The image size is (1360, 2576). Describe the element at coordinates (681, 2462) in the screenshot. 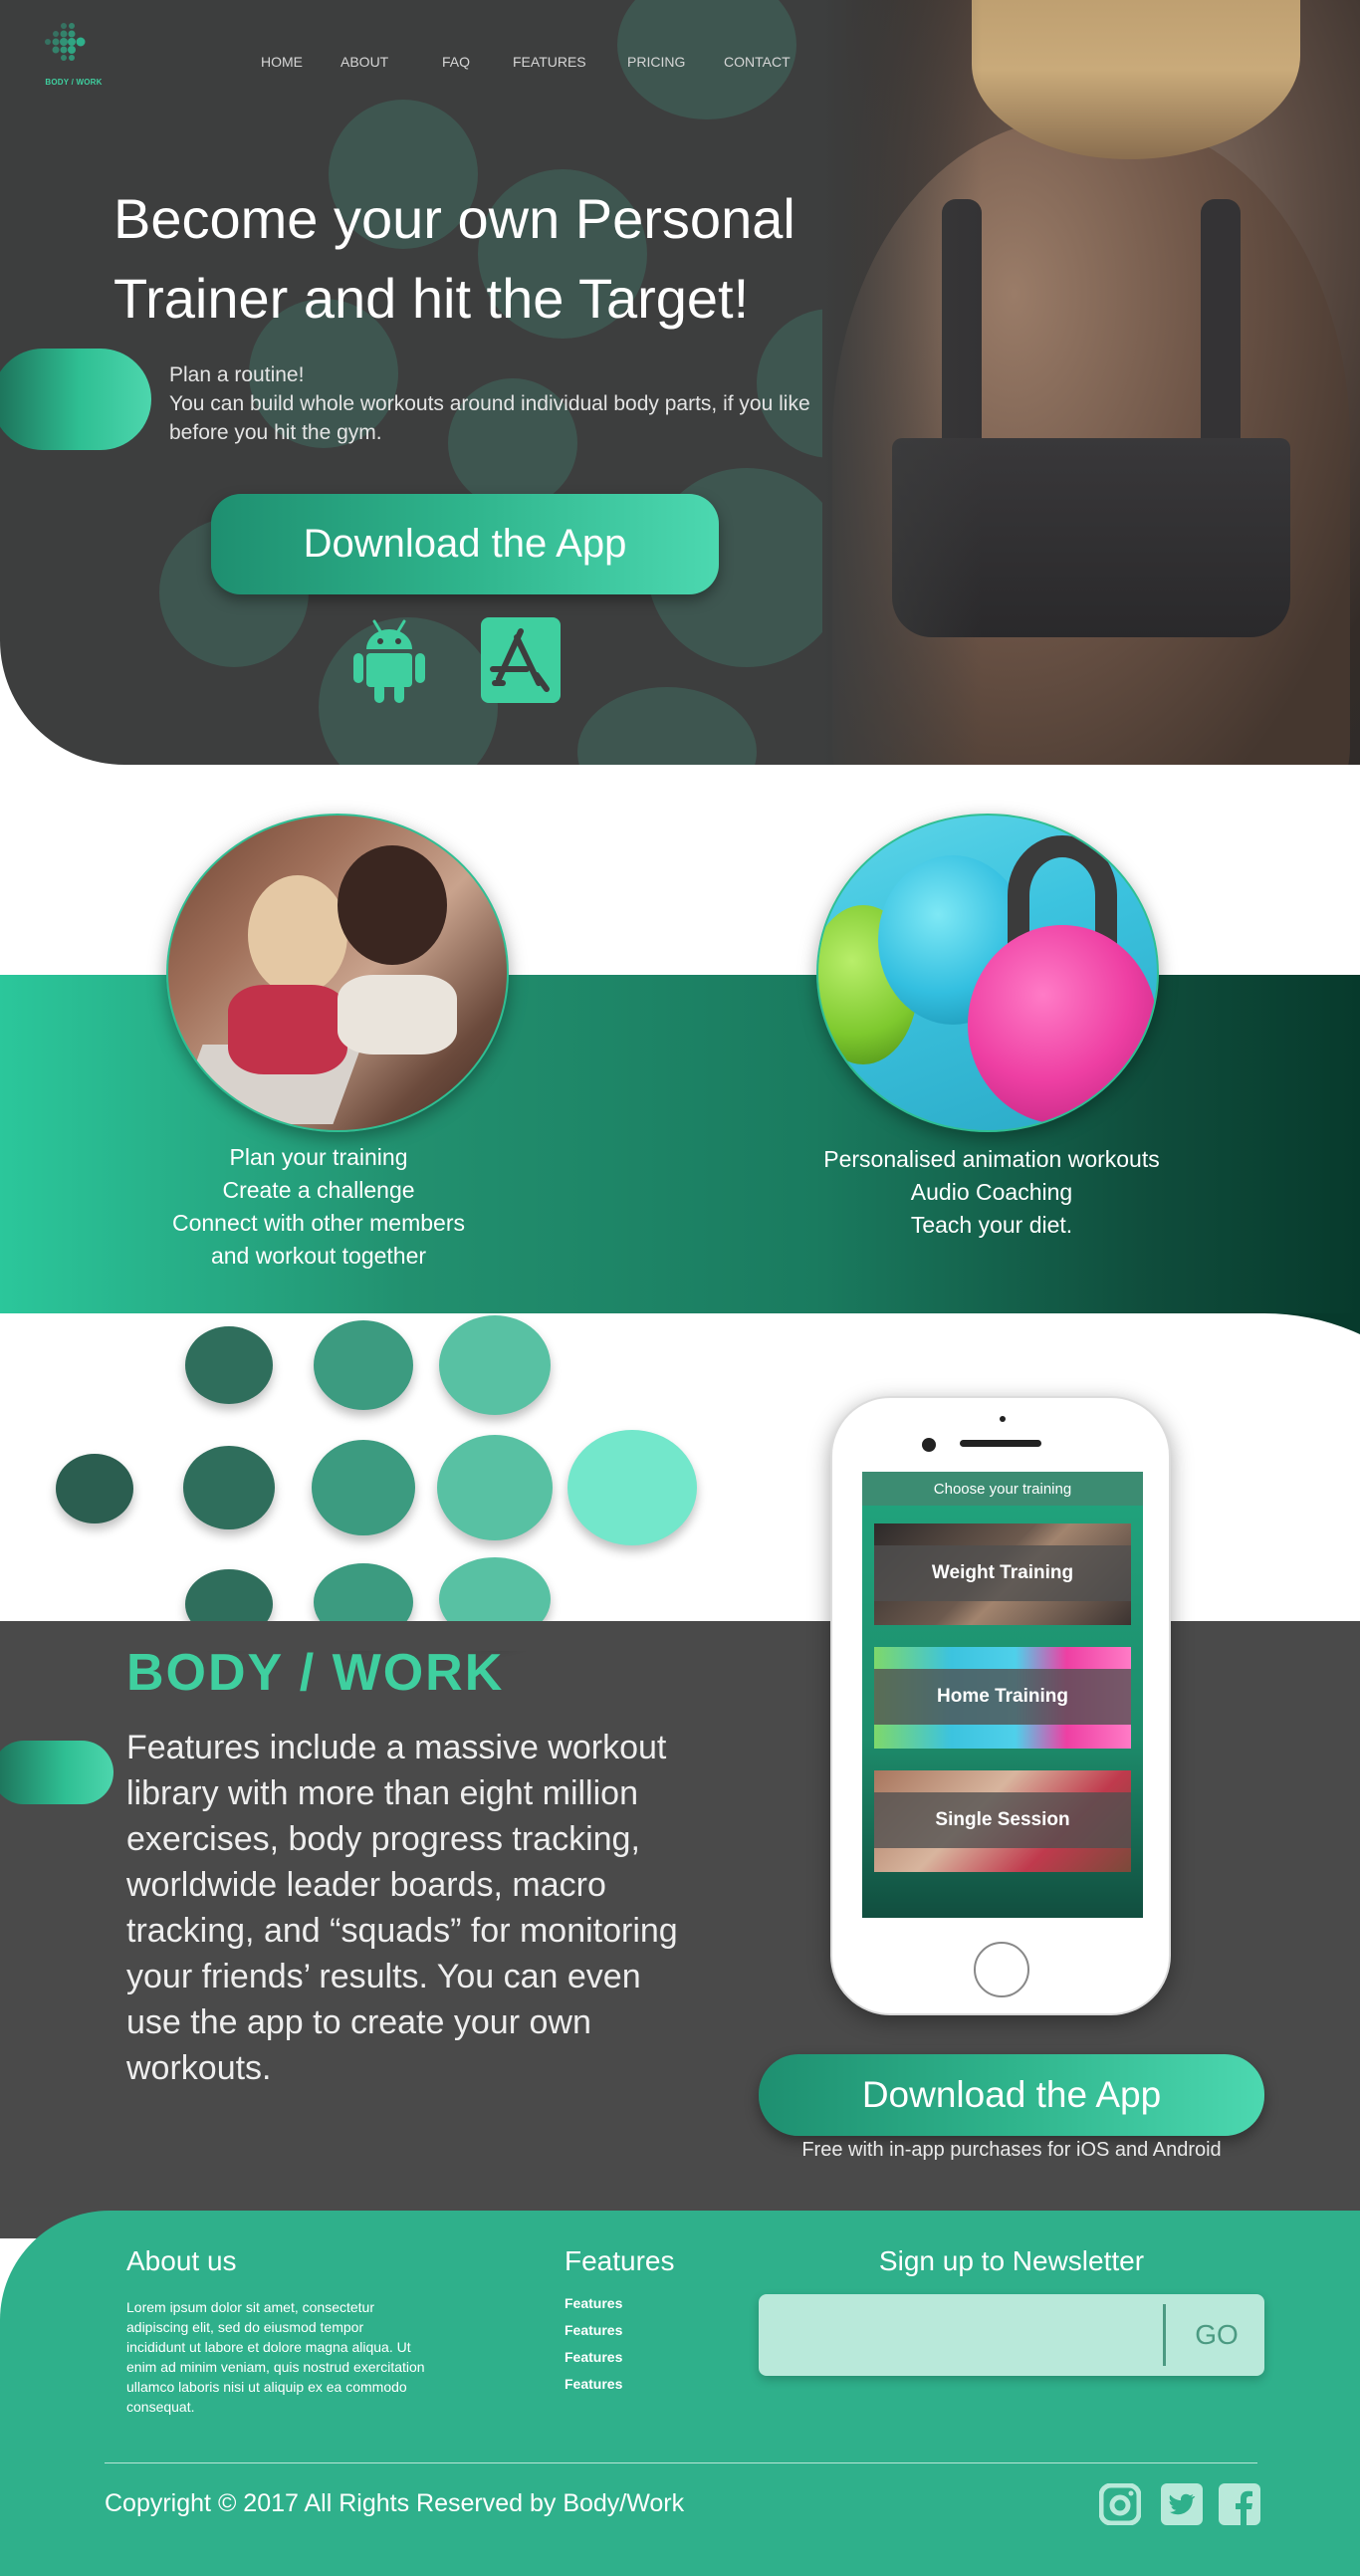

I see `footer-divider` at that location.